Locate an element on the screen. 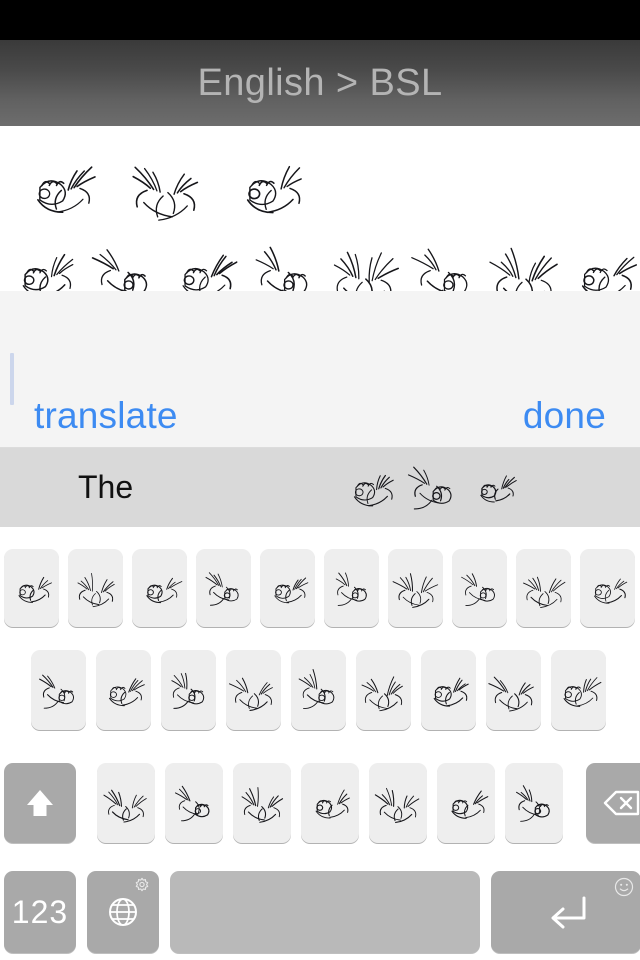 Image resolution: width=640 pixels, height=960 pixels. navigation-bar: English > BSL is located at coordinates (320, 83).